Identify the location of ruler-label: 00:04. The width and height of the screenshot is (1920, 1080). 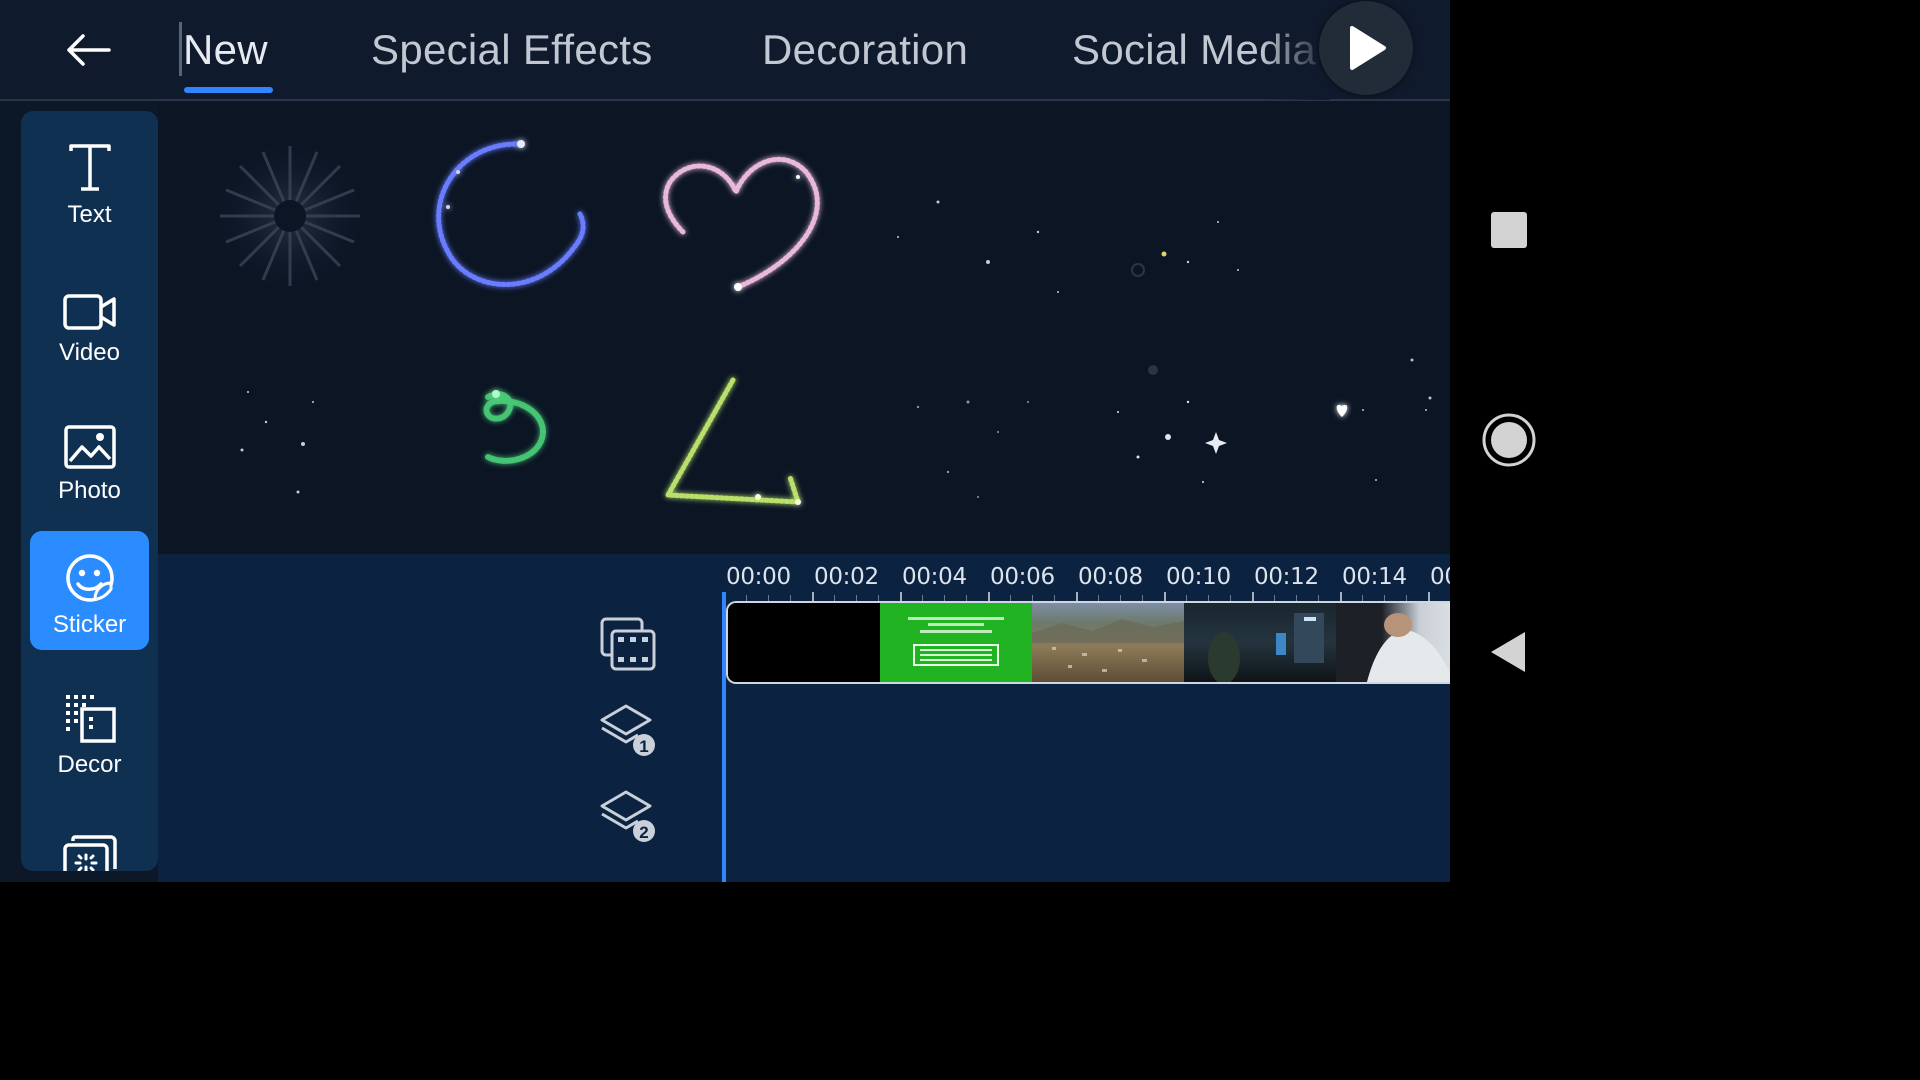
(934, 577).